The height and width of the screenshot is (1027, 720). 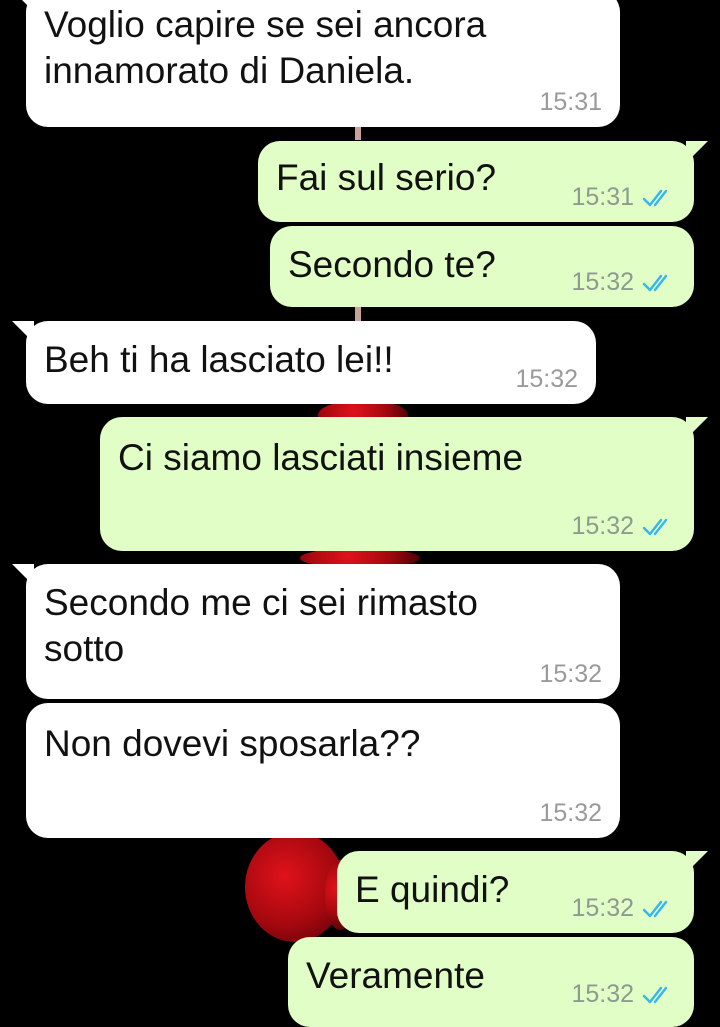 I want to click on message-text: E quindi?, so click(x=432, y=889).